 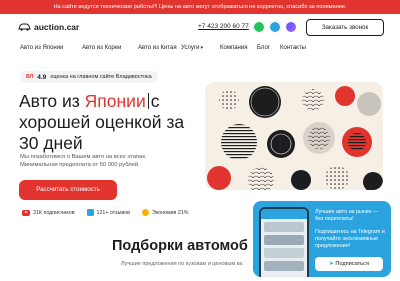 I want to click on max-messenger-icon, so click(x=291, y=27).